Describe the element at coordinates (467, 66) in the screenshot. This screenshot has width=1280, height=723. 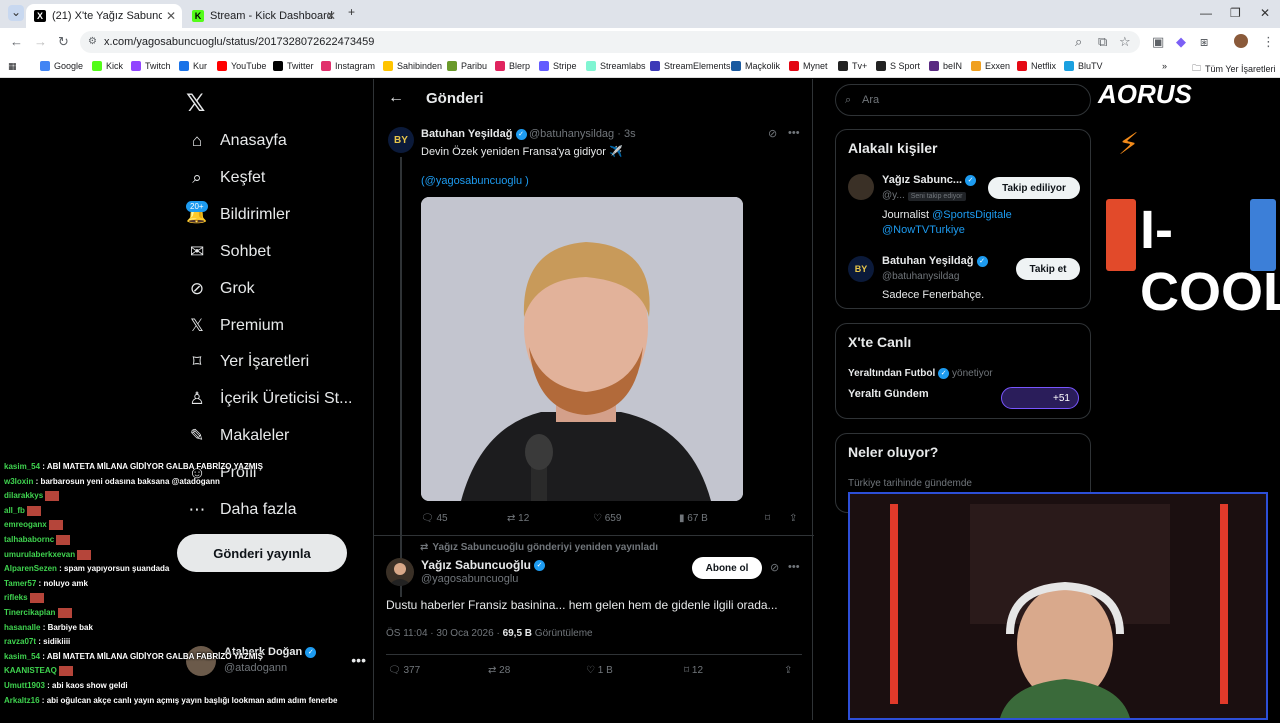
I see `bookmark-paribu: Paribu` at that location.